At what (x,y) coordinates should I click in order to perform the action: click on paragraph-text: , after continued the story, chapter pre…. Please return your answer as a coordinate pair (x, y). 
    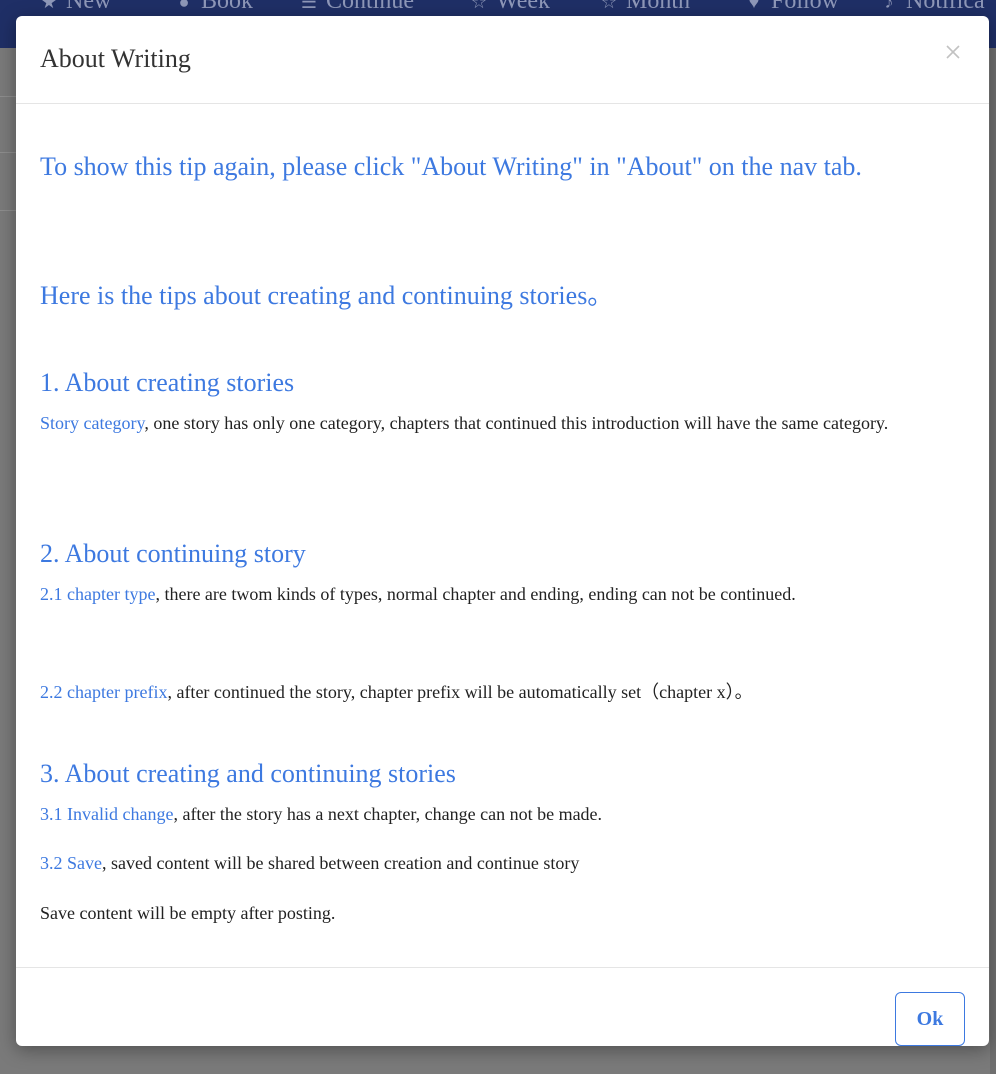
    Looking at the image, I should click on (460, 692).